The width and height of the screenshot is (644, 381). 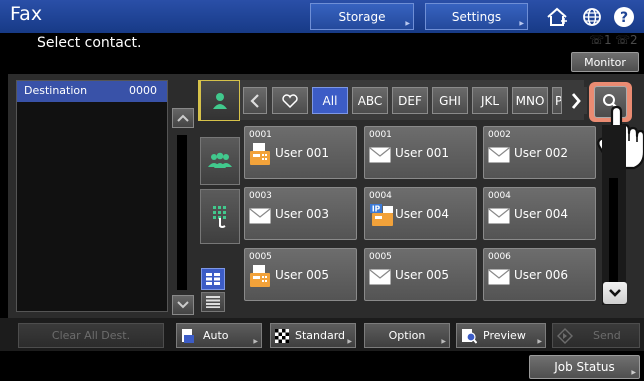 I want to click on monitor-button: Monitor, so click(x=605, y=62).